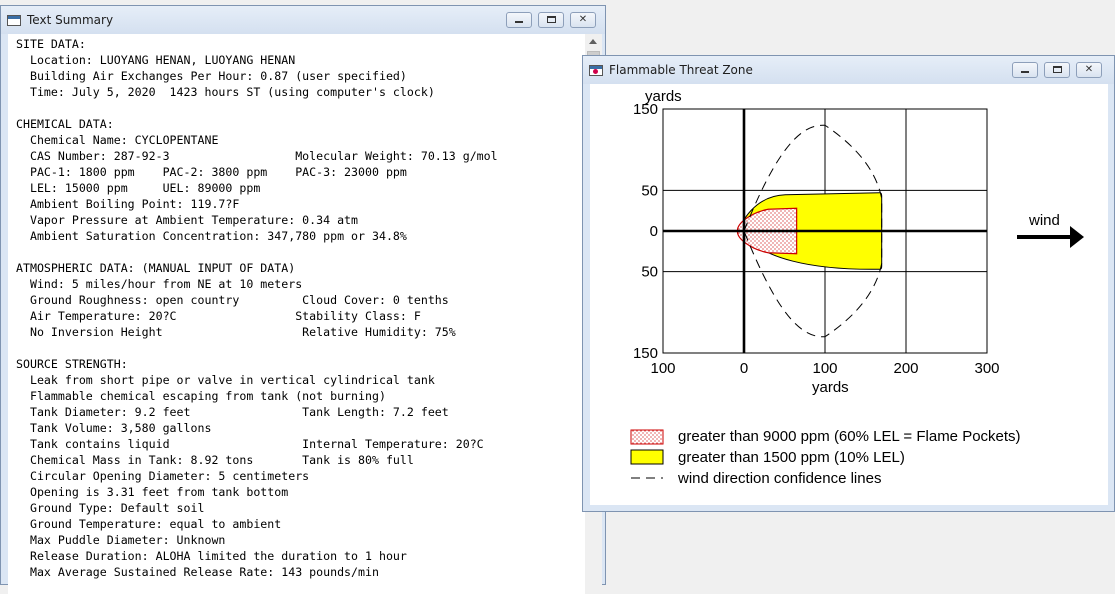 Image resolution: width=1115 pixels, height=594 pixels. I want to click on summary-line: Location: LUOYANG HENAN, LUOYANG HENAN, so click(156, 60).